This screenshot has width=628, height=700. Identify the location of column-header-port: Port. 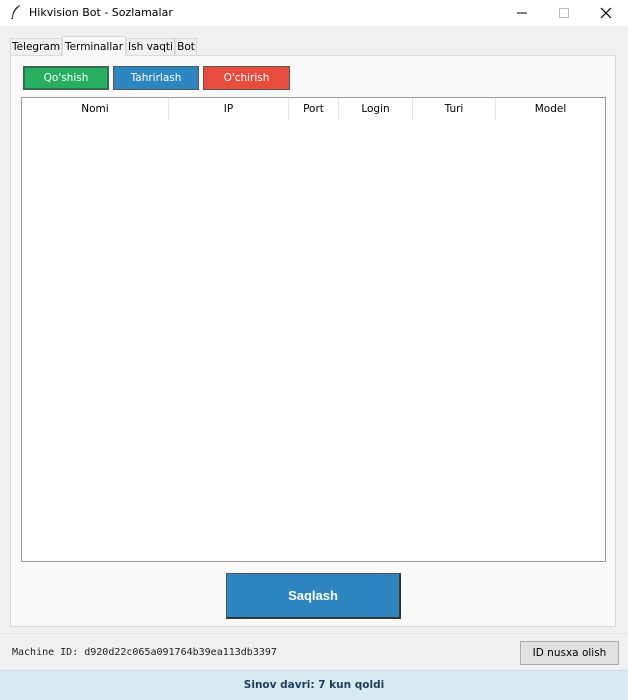
(314, 109).